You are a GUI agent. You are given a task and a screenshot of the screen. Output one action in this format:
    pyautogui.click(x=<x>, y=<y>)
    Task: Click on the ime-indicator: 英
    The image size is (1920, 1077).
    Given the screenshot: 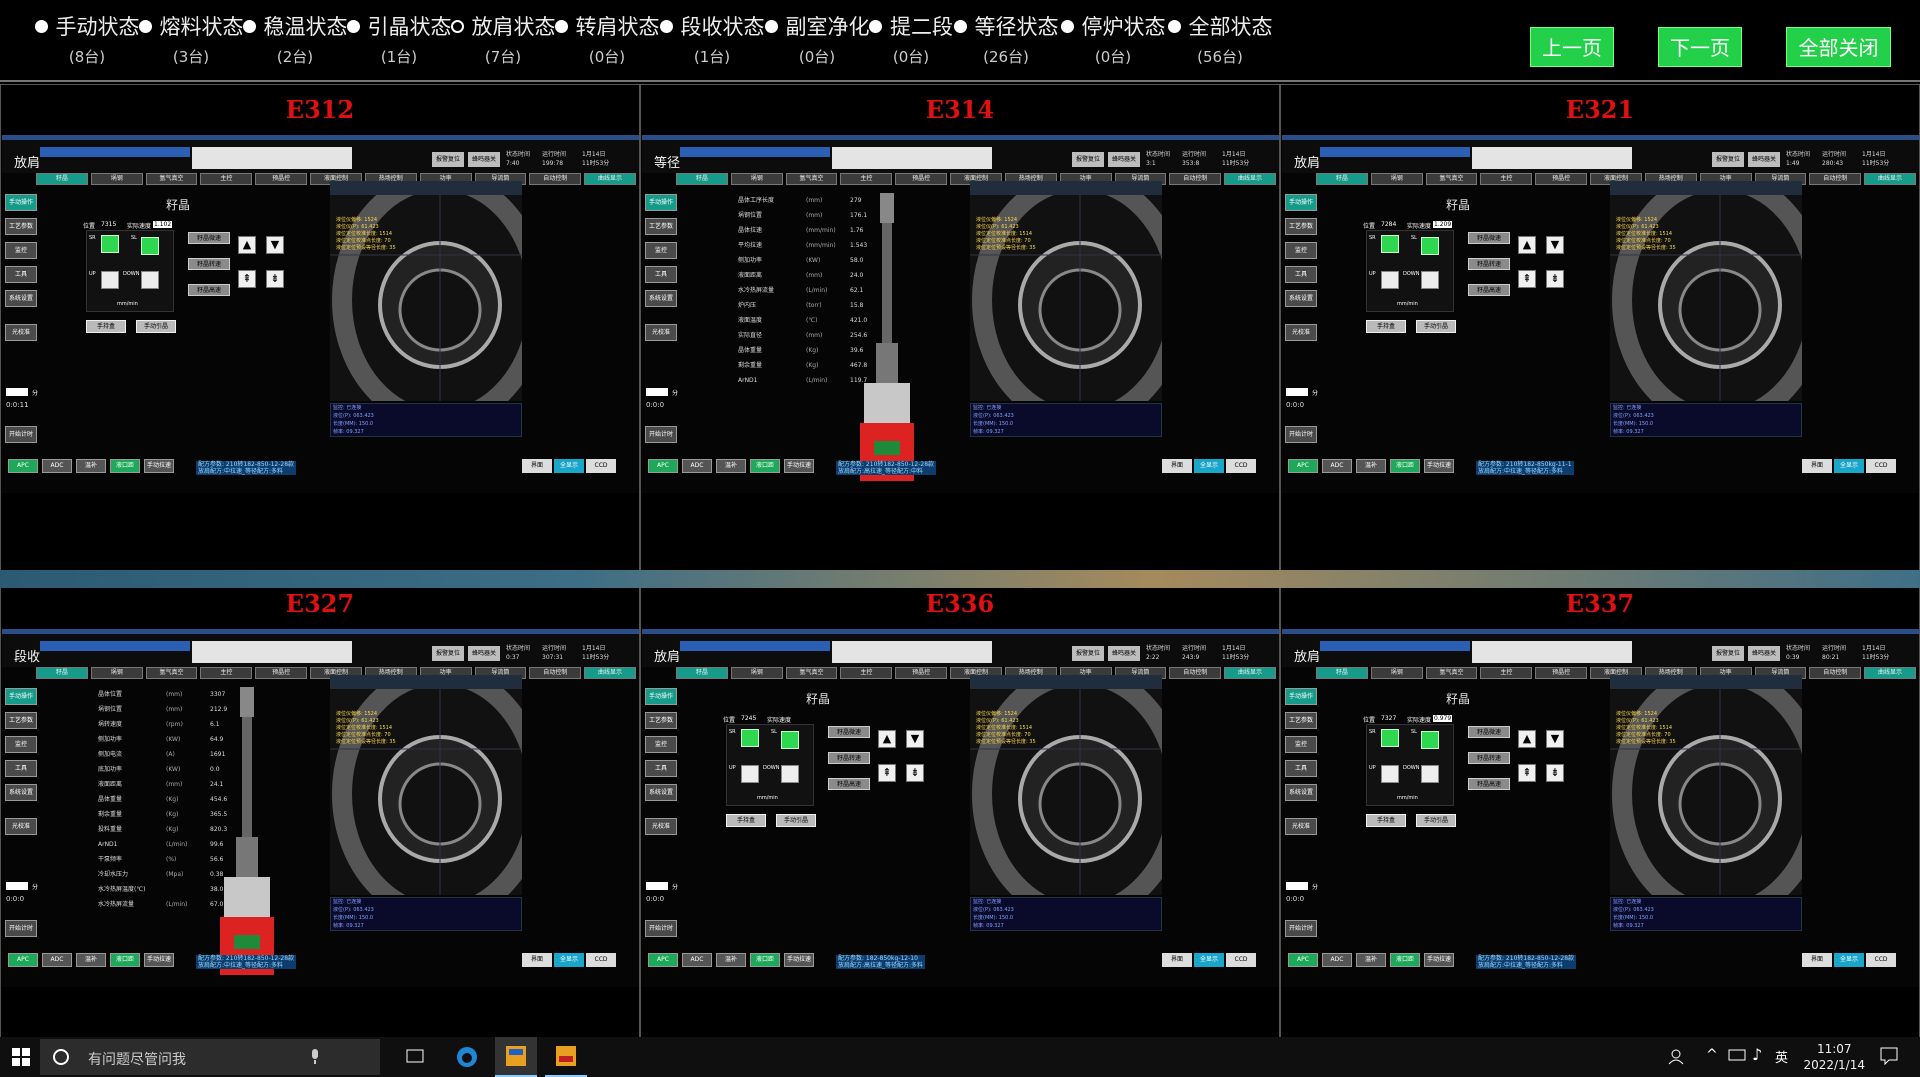 What is the action you would take?
    pyautogui.click(x=1781, y=1056)
    